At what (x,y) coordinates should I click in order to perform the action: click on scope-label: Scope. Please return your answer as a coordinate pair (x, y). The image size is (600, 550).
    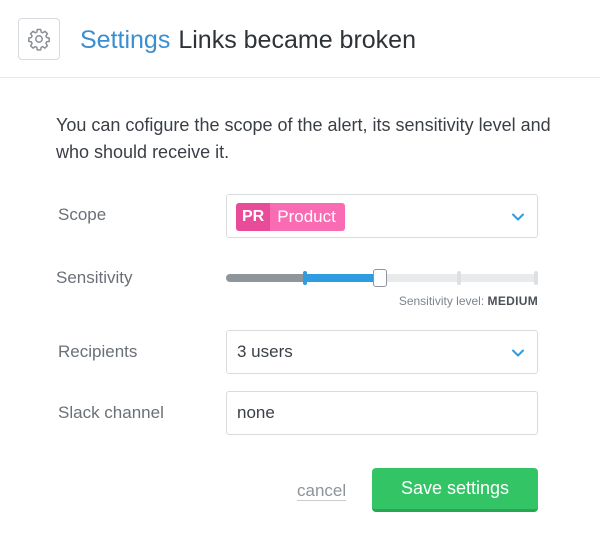
    Looking at the image, I should click on (82, 214).